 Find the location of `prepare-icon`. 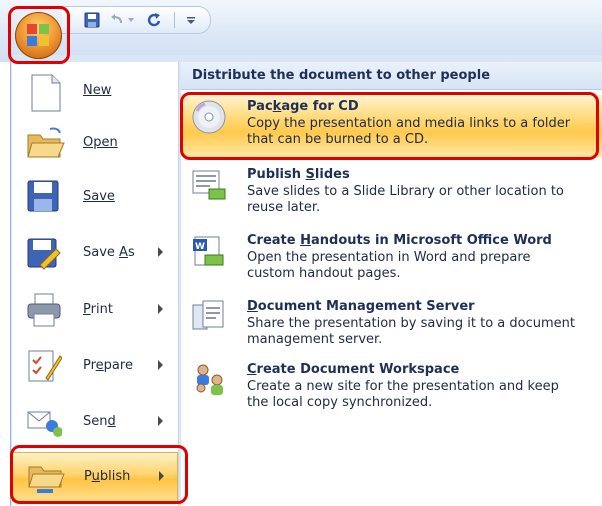

prepare-icon is located at coordinates (45, 367).